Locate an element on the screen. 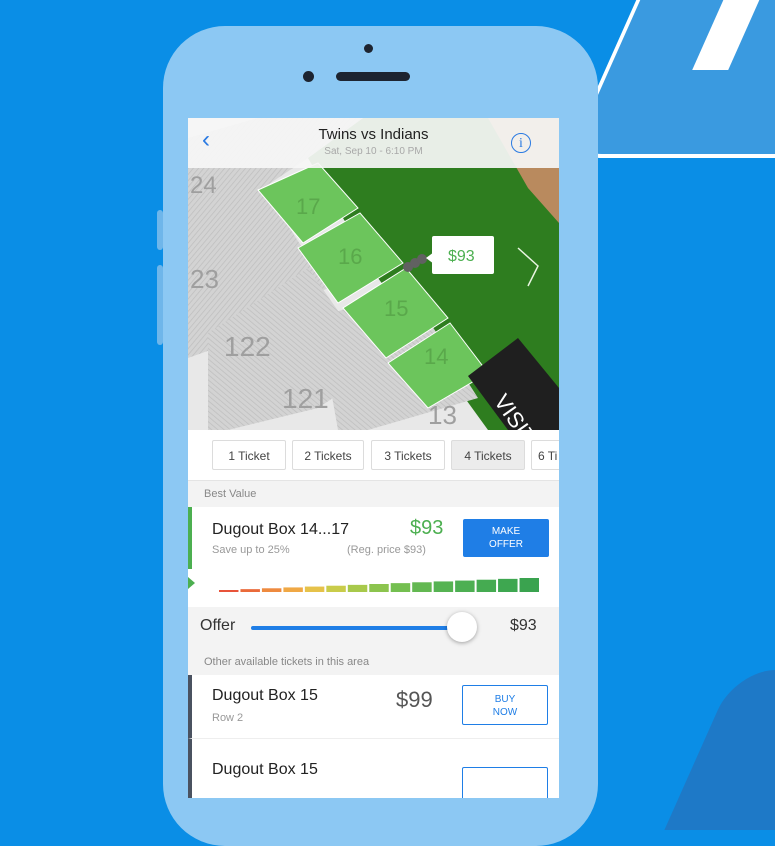  offer-slider-track is located at coordinates (357, 628).